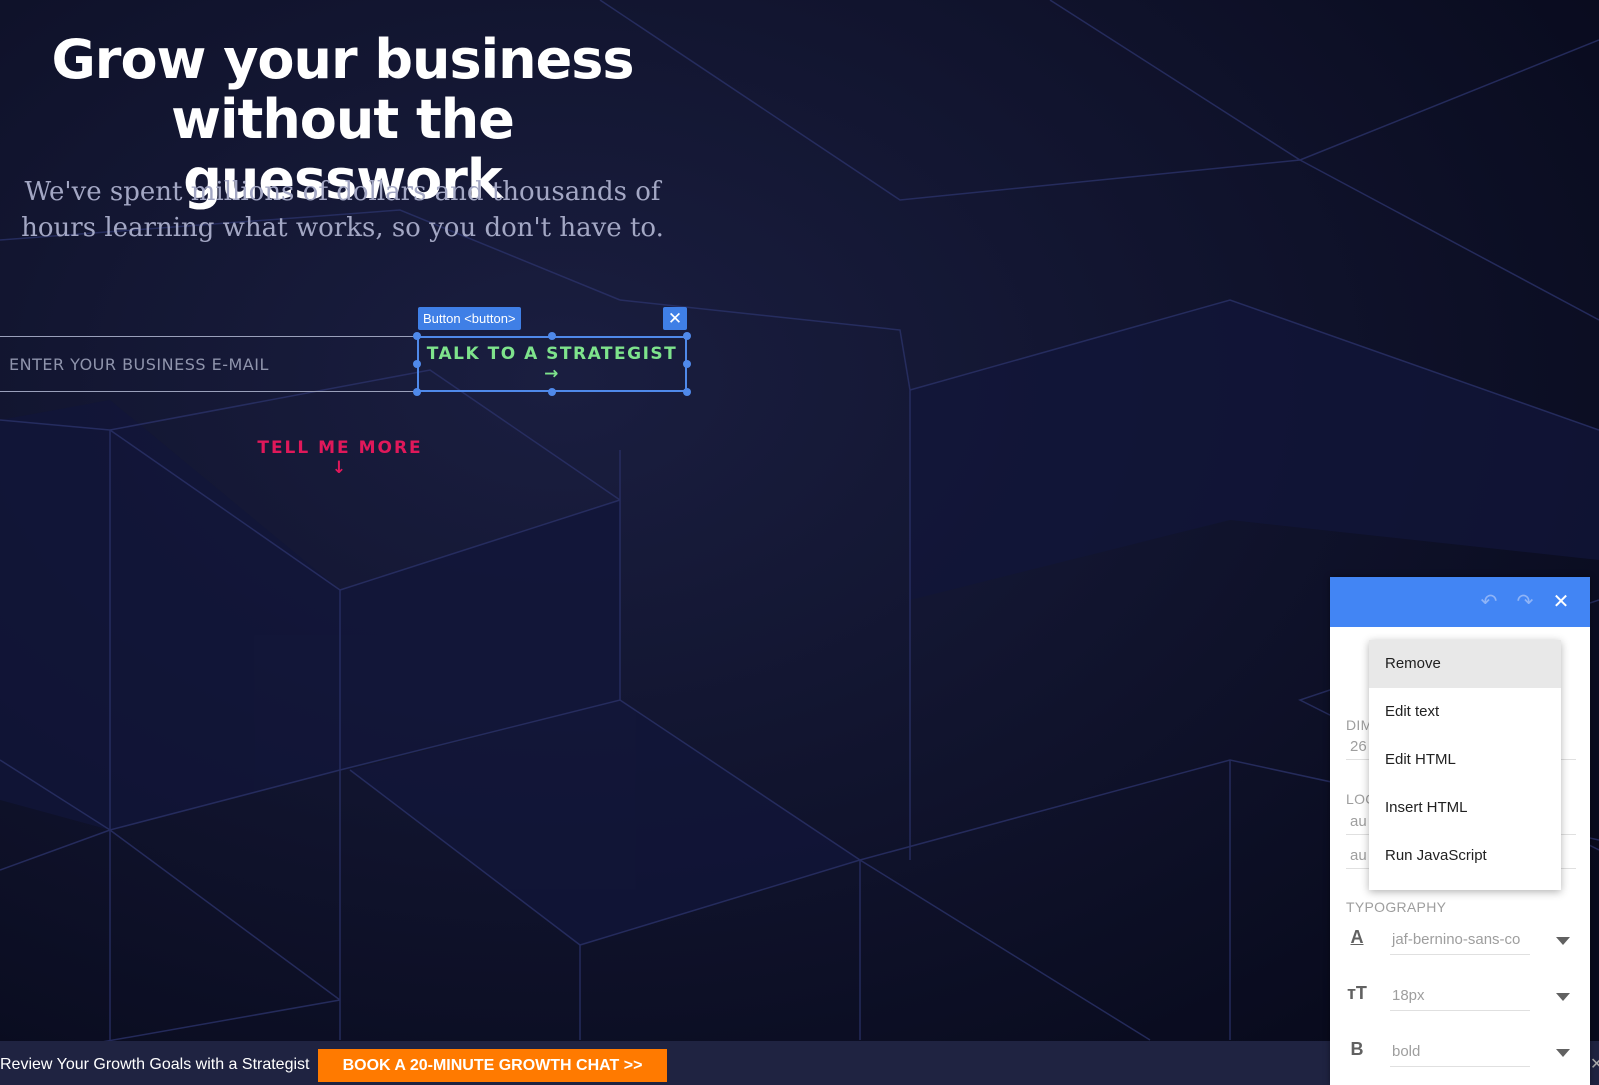 This screenshot has height=1085, width=1599. Describe the element at coordinates (552, 392) in the screenshot. I see `resize-handle-bm` at that location.